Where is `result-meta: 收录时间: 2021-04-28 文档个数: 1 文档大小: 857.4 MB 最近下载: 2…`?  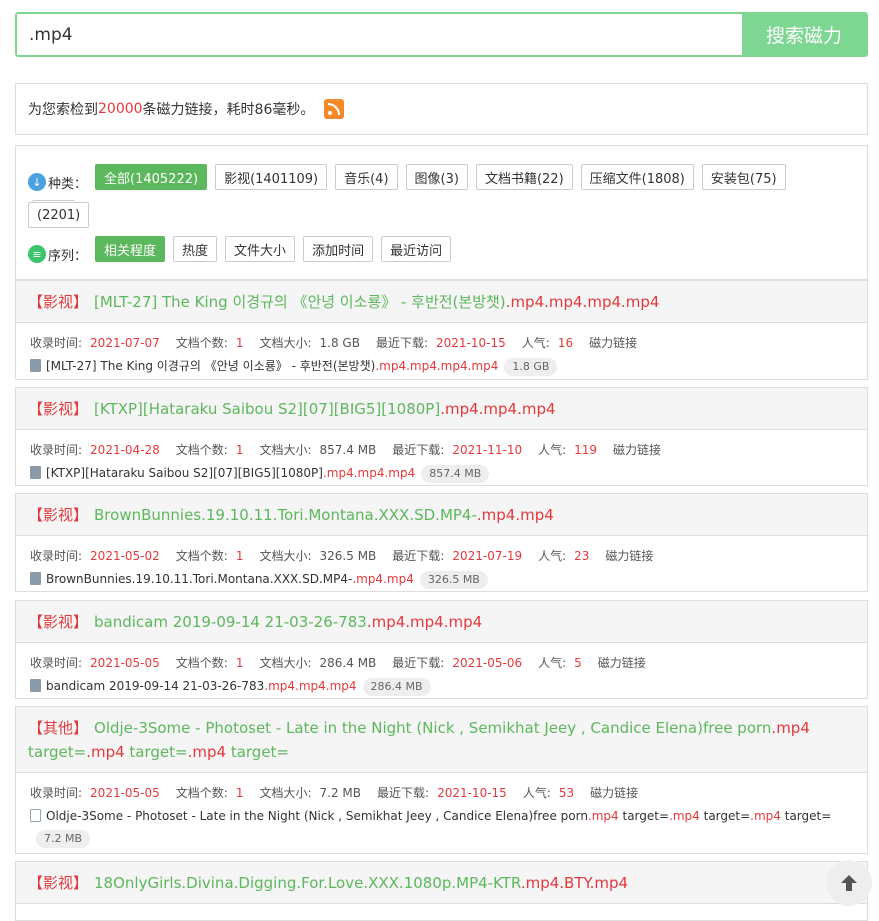
result-meta: 收录时间: 2021-04-28 文档个数: 1 文档大小: 857.4 MB 最近下载: 2… is located at coordinates (346, 450).